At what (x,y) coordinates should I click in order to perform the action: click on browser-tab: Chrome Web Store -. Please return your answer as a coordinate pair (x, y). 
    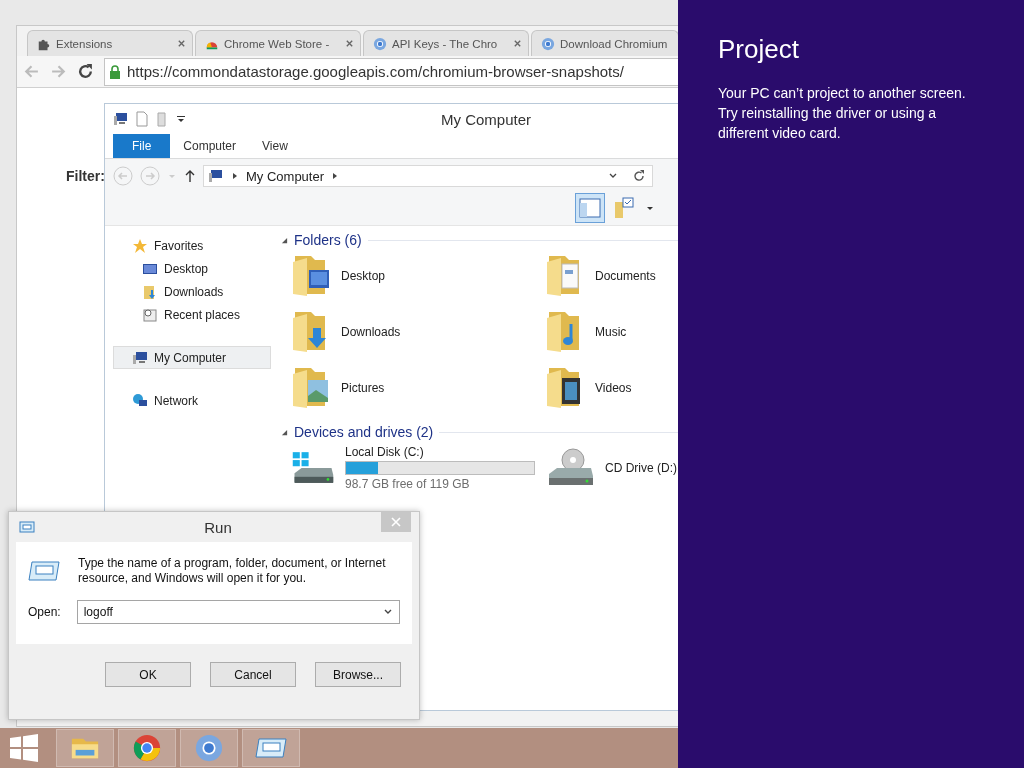
    Looking at the image, I should click on (278, 43).